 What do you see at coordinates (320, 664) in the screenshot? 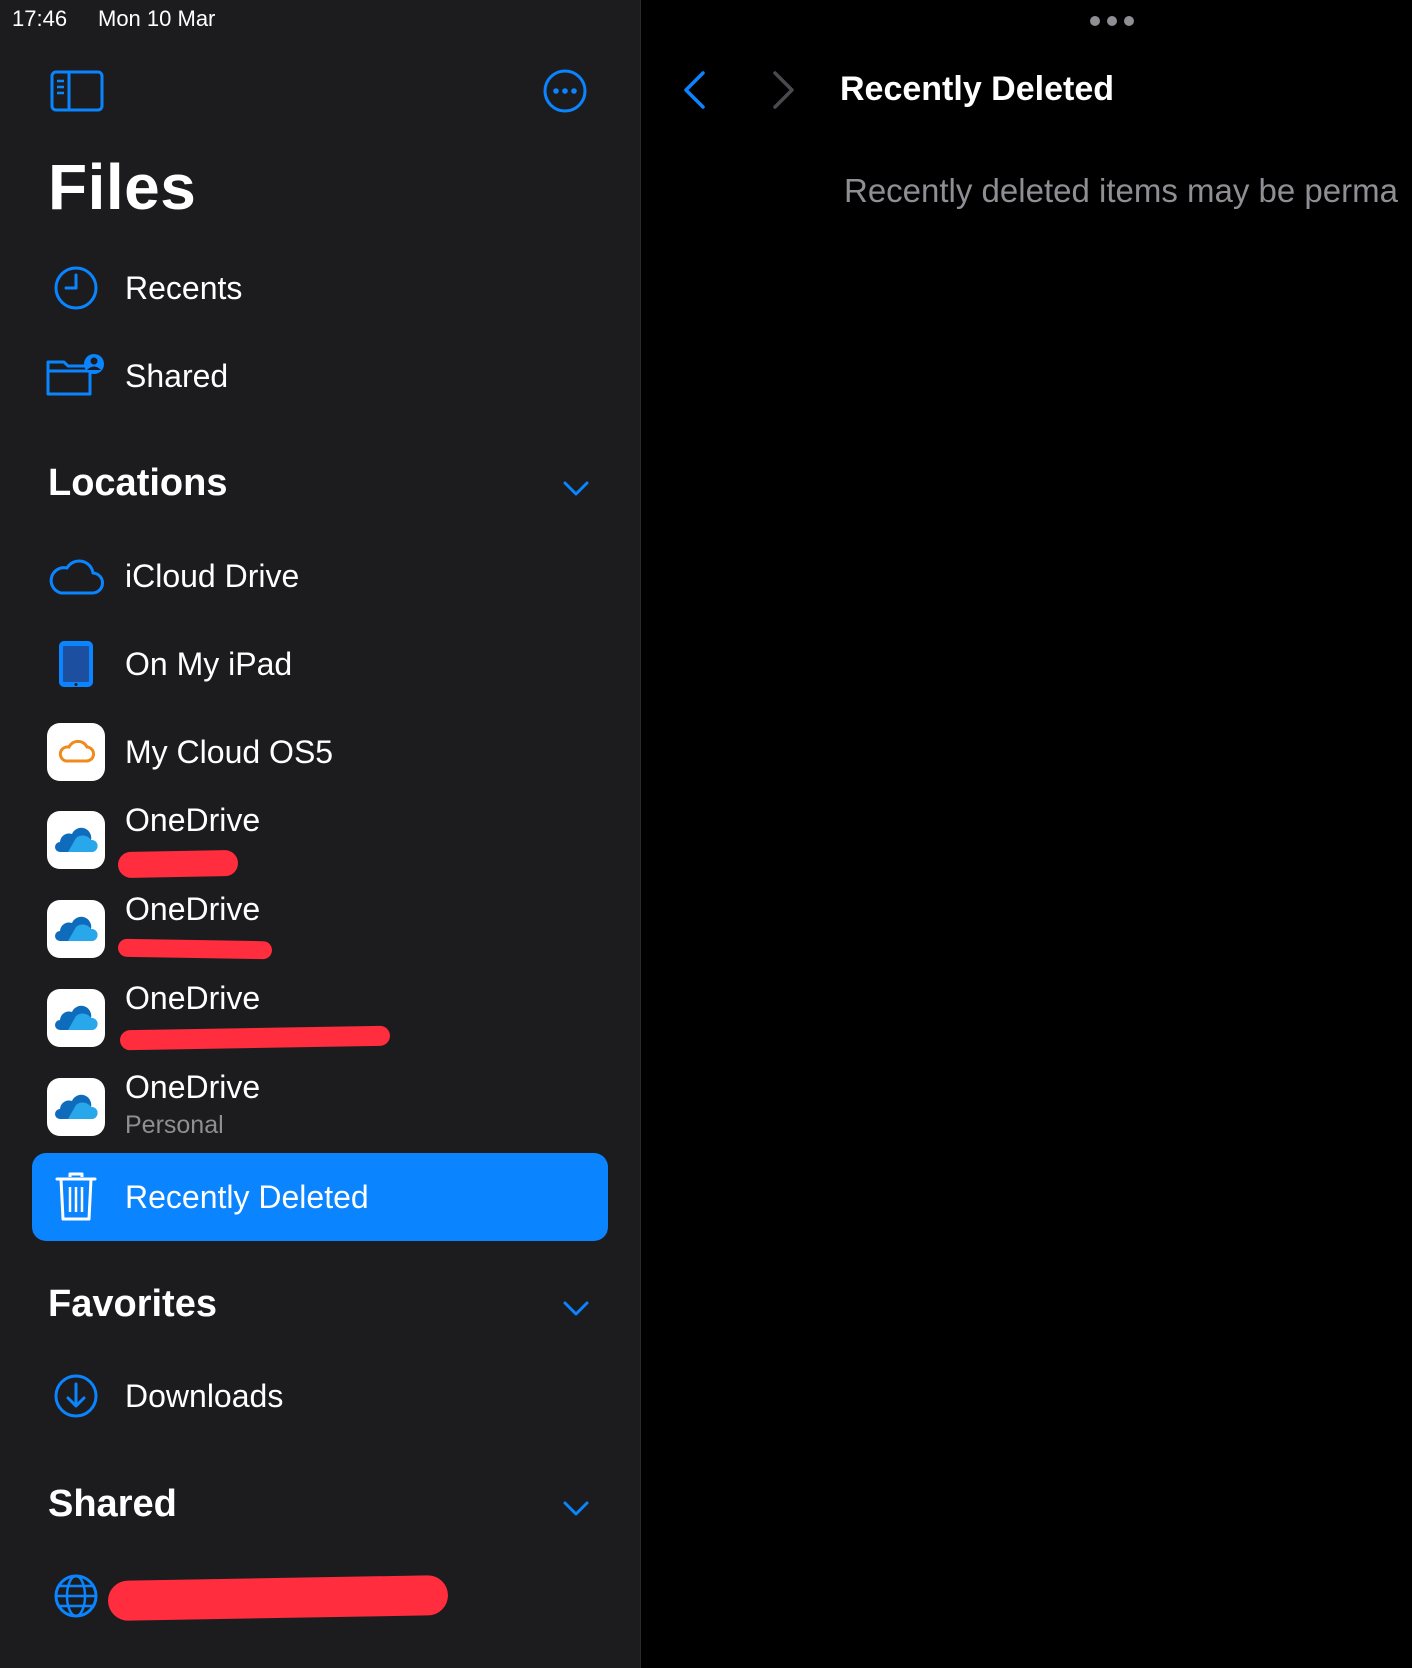
I see `sidebar-item-on-my-ipad: On My iPad` at bounding box center [320, 664].